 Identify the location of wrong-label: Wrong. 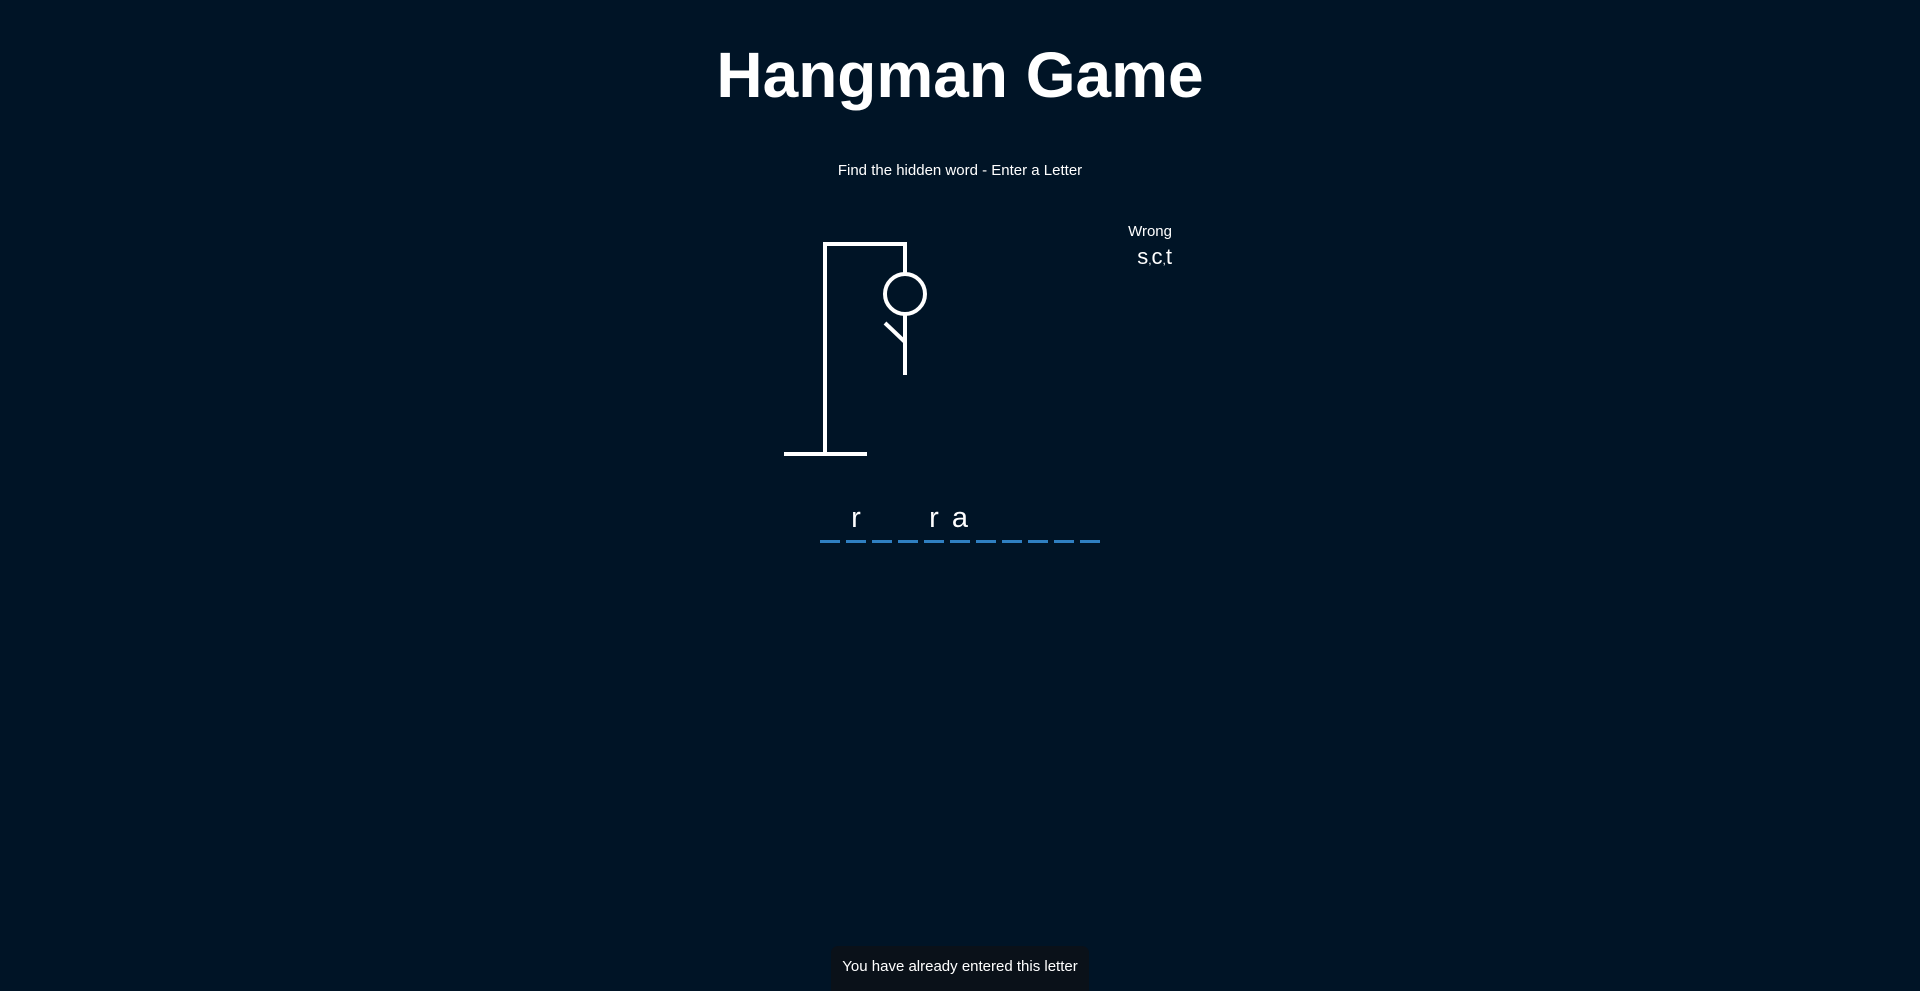
(1150, 231).